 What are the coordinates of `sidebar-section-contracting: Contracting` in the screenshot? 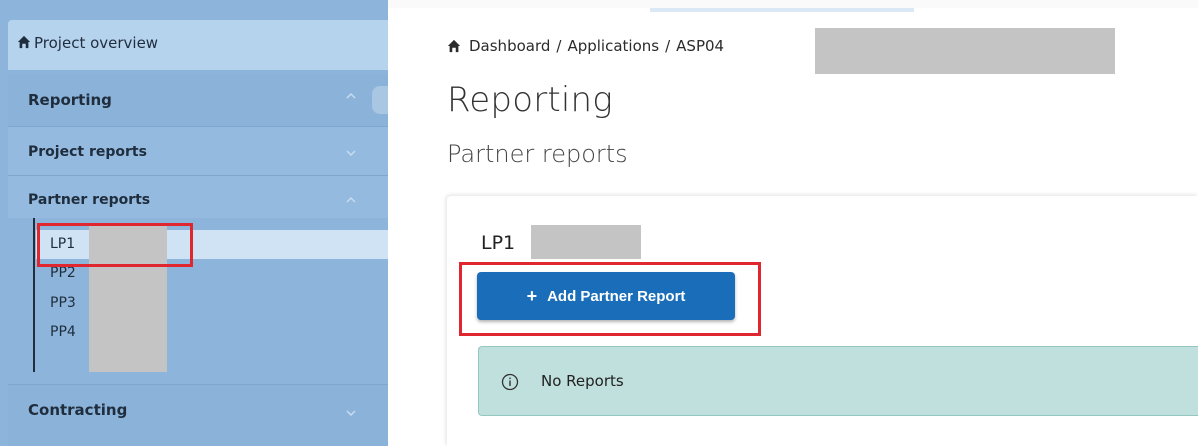 It's located at (198, 415).